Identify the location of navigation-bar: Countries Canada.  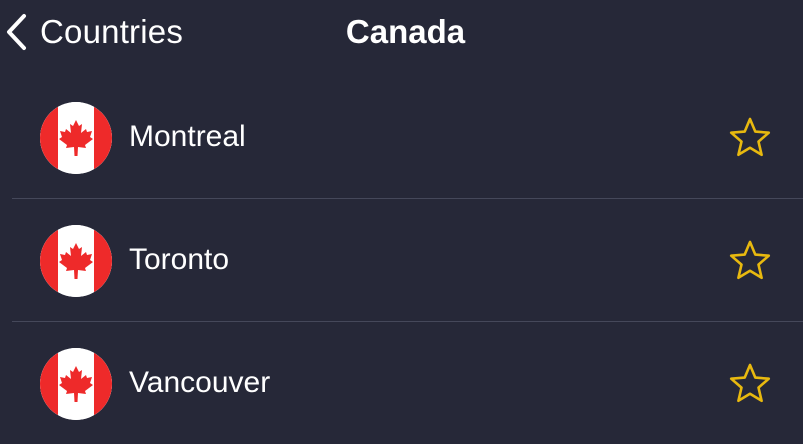
(401, 33).